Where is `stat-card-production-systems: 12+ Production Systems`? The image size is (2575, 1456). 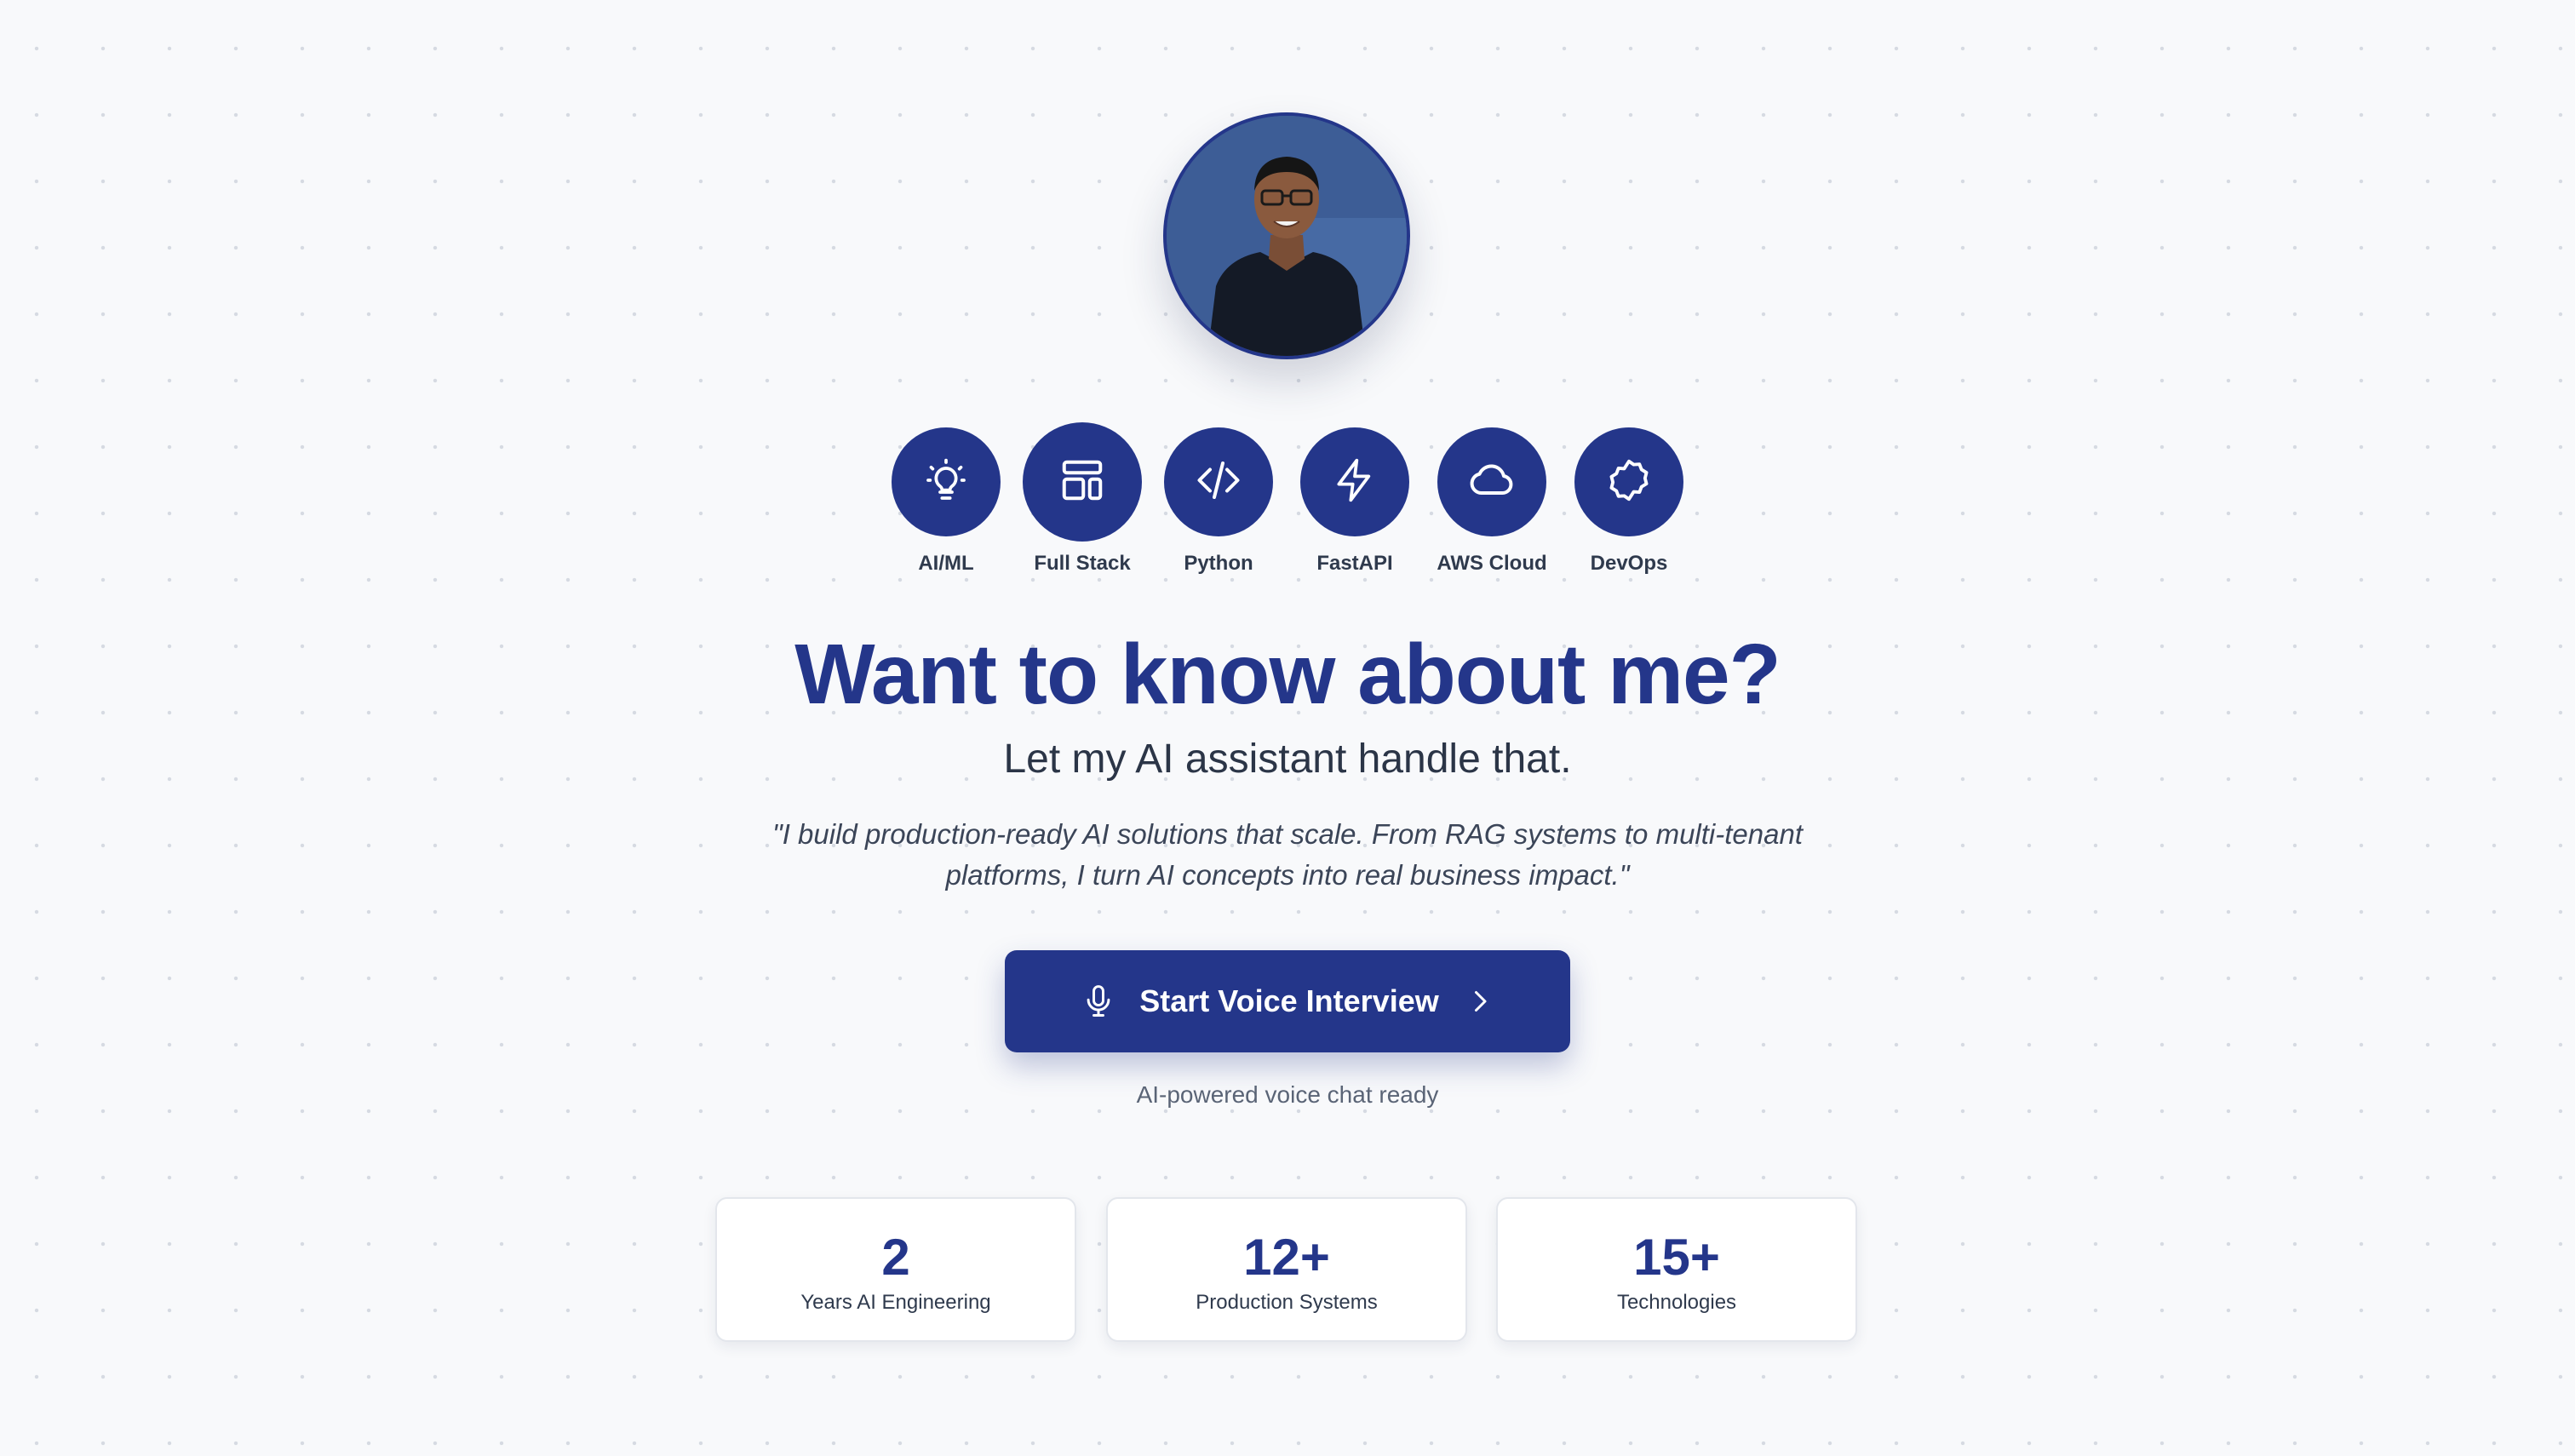
stat-card-production-systems: 12+ Production Systems is located at coordinates (1286, 1269).